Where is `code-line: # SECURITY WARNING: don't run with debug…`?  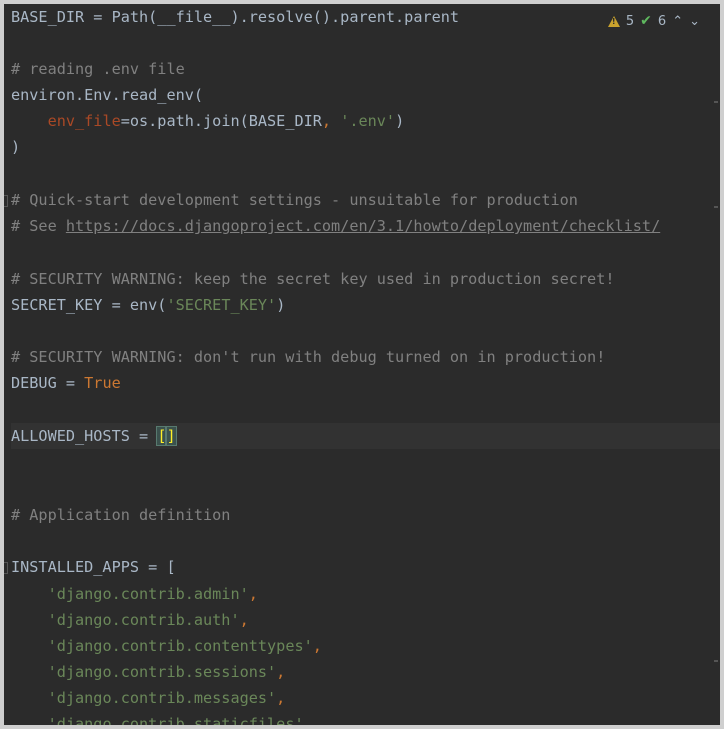 code-line: # SECURITY WARNING: don't run with debug… is located at coordinates (365, 357).